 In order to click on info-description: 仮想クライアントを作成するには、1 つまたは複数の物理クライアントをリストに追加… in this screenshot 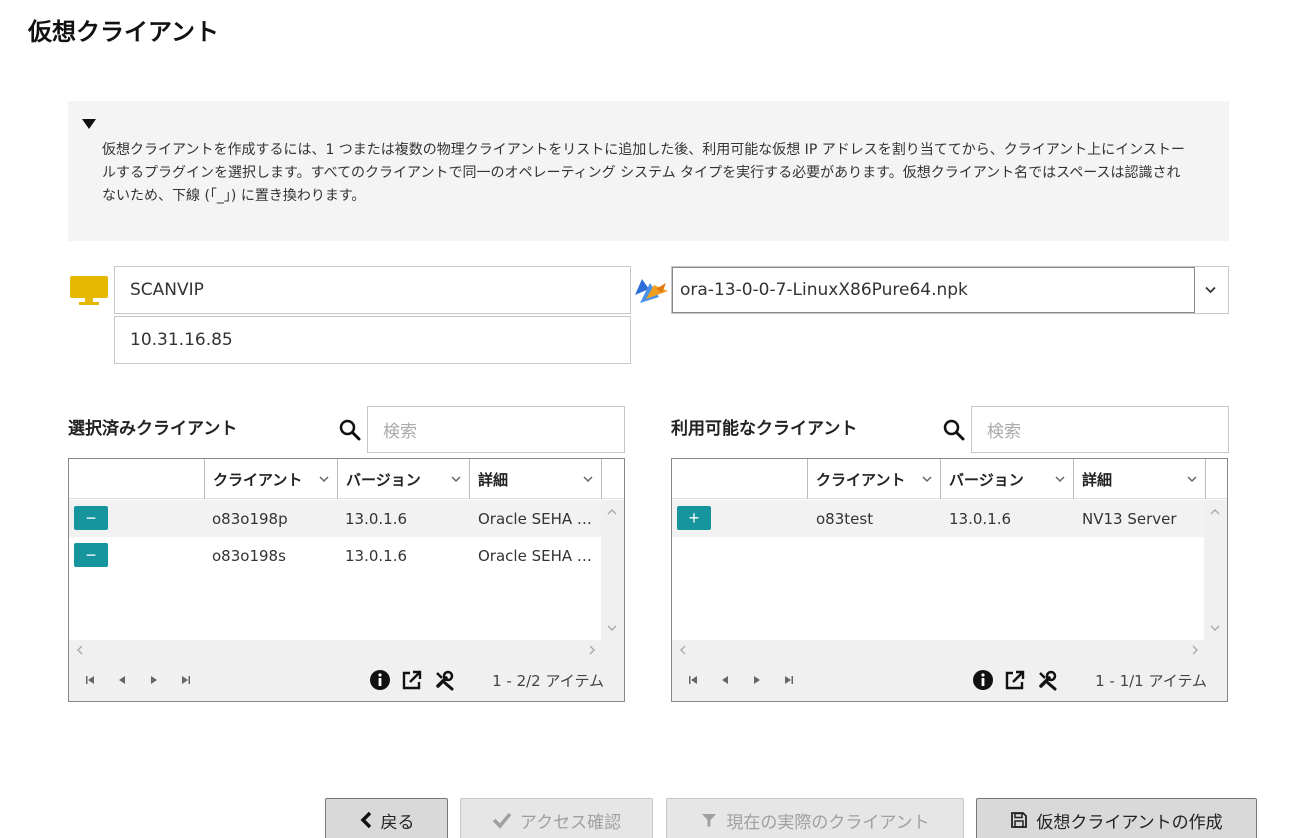, I will do `click(643, 173)`.